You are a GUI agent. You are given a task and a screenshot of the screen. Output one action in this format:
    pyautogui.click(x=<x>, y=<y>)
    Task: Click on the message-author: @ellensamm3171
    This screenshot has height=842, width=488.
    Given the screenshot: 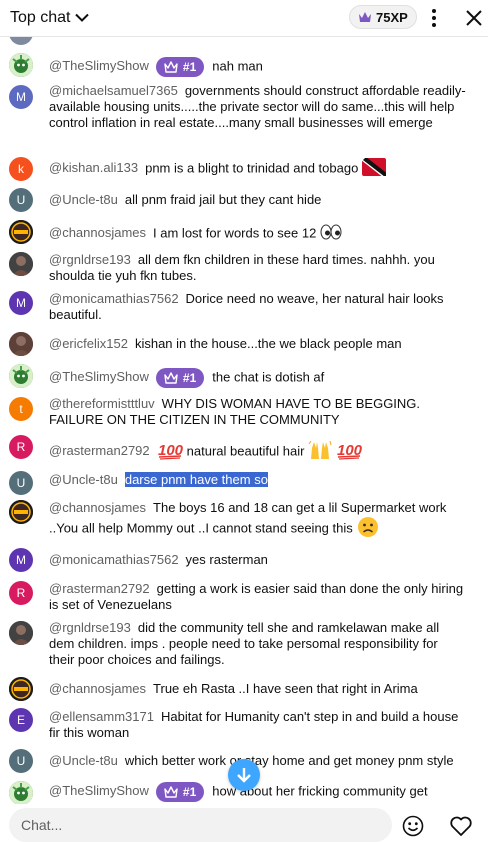 What is the action you would take?
    pyautogui.click(x=101, y=716)
    